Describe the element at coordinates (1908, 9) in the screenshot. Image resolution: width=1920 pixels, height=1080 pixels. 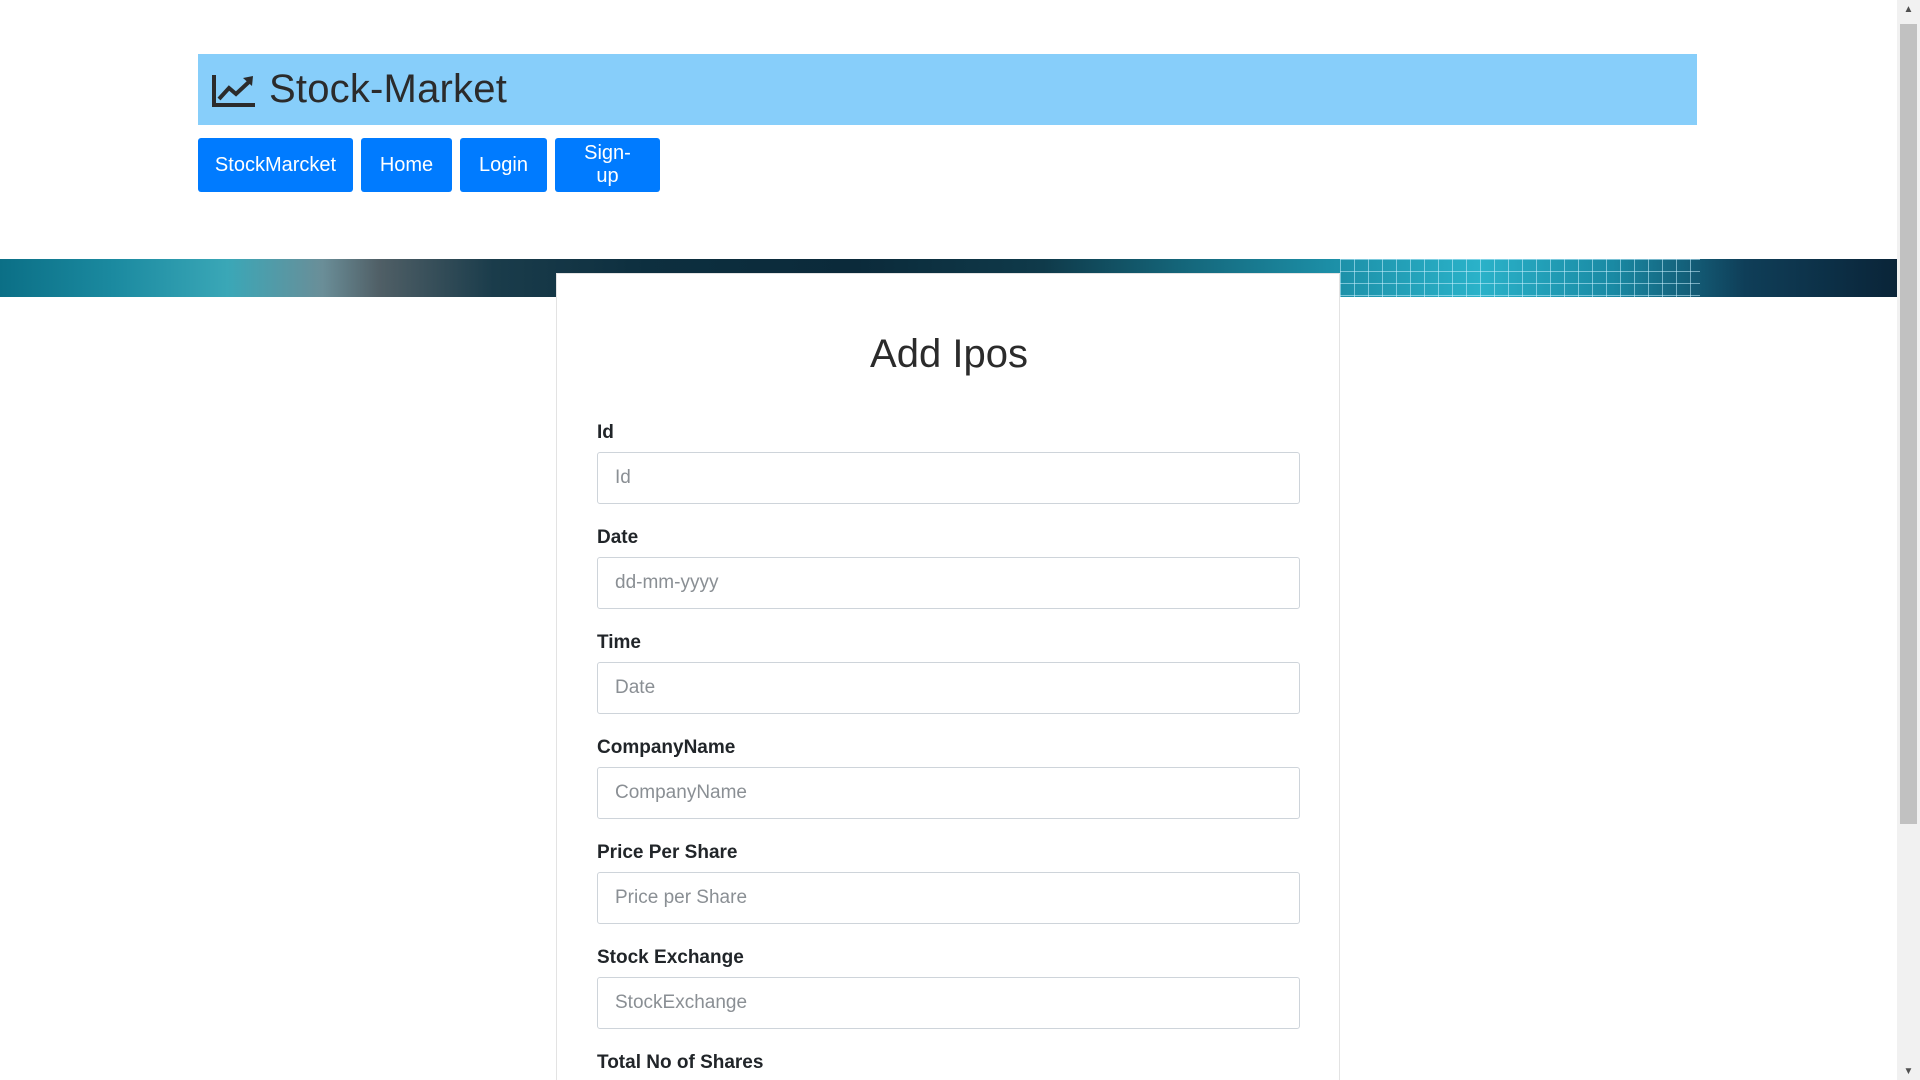
I see `scroll-up-arrow-icon: ▲` at that location.